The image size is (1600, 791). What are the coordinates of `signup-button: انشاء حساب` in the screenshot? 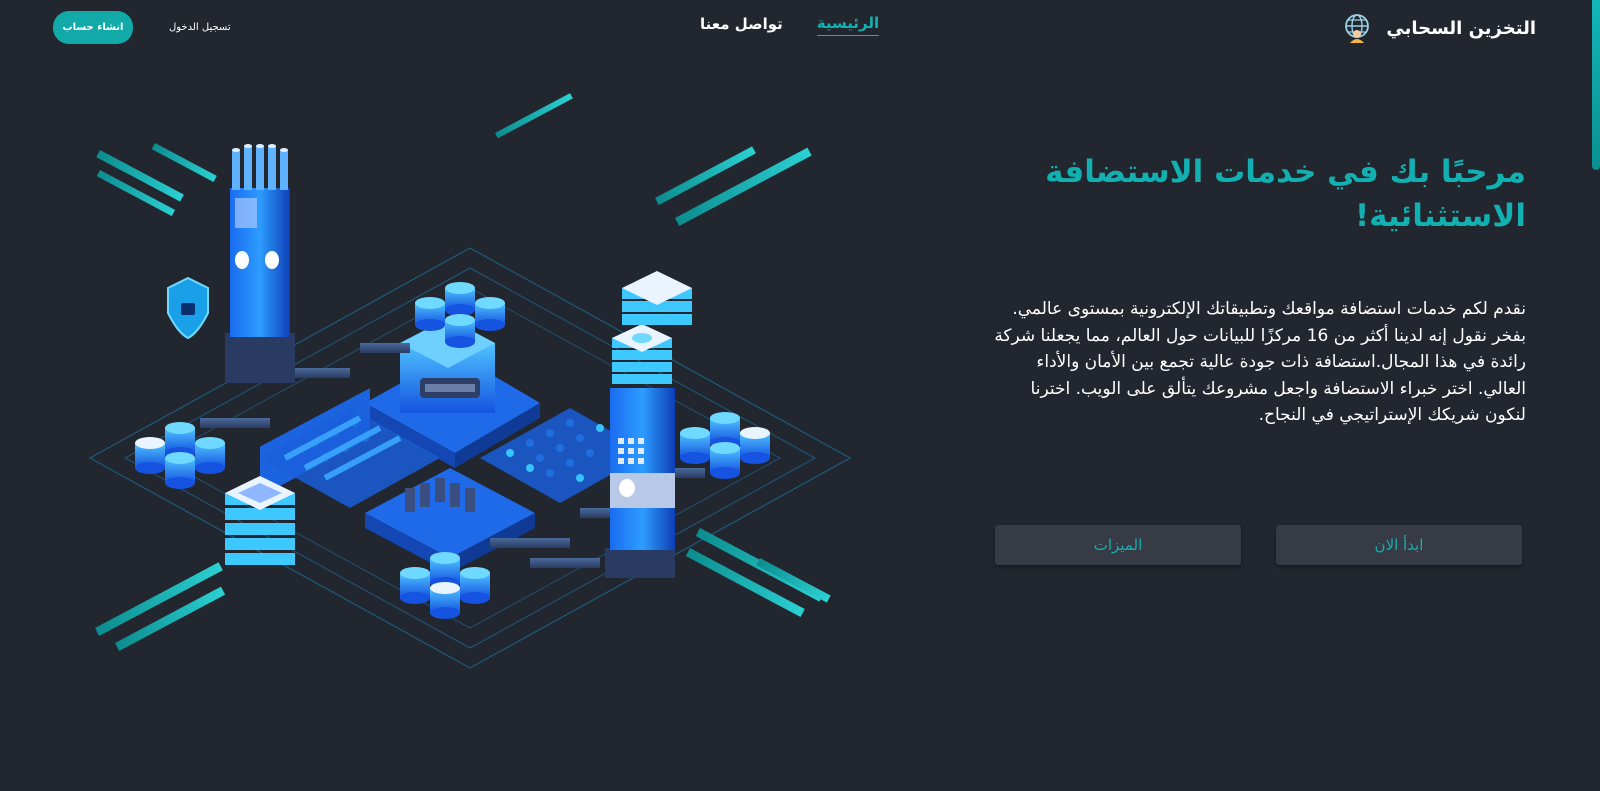 It's located at (93, 27).